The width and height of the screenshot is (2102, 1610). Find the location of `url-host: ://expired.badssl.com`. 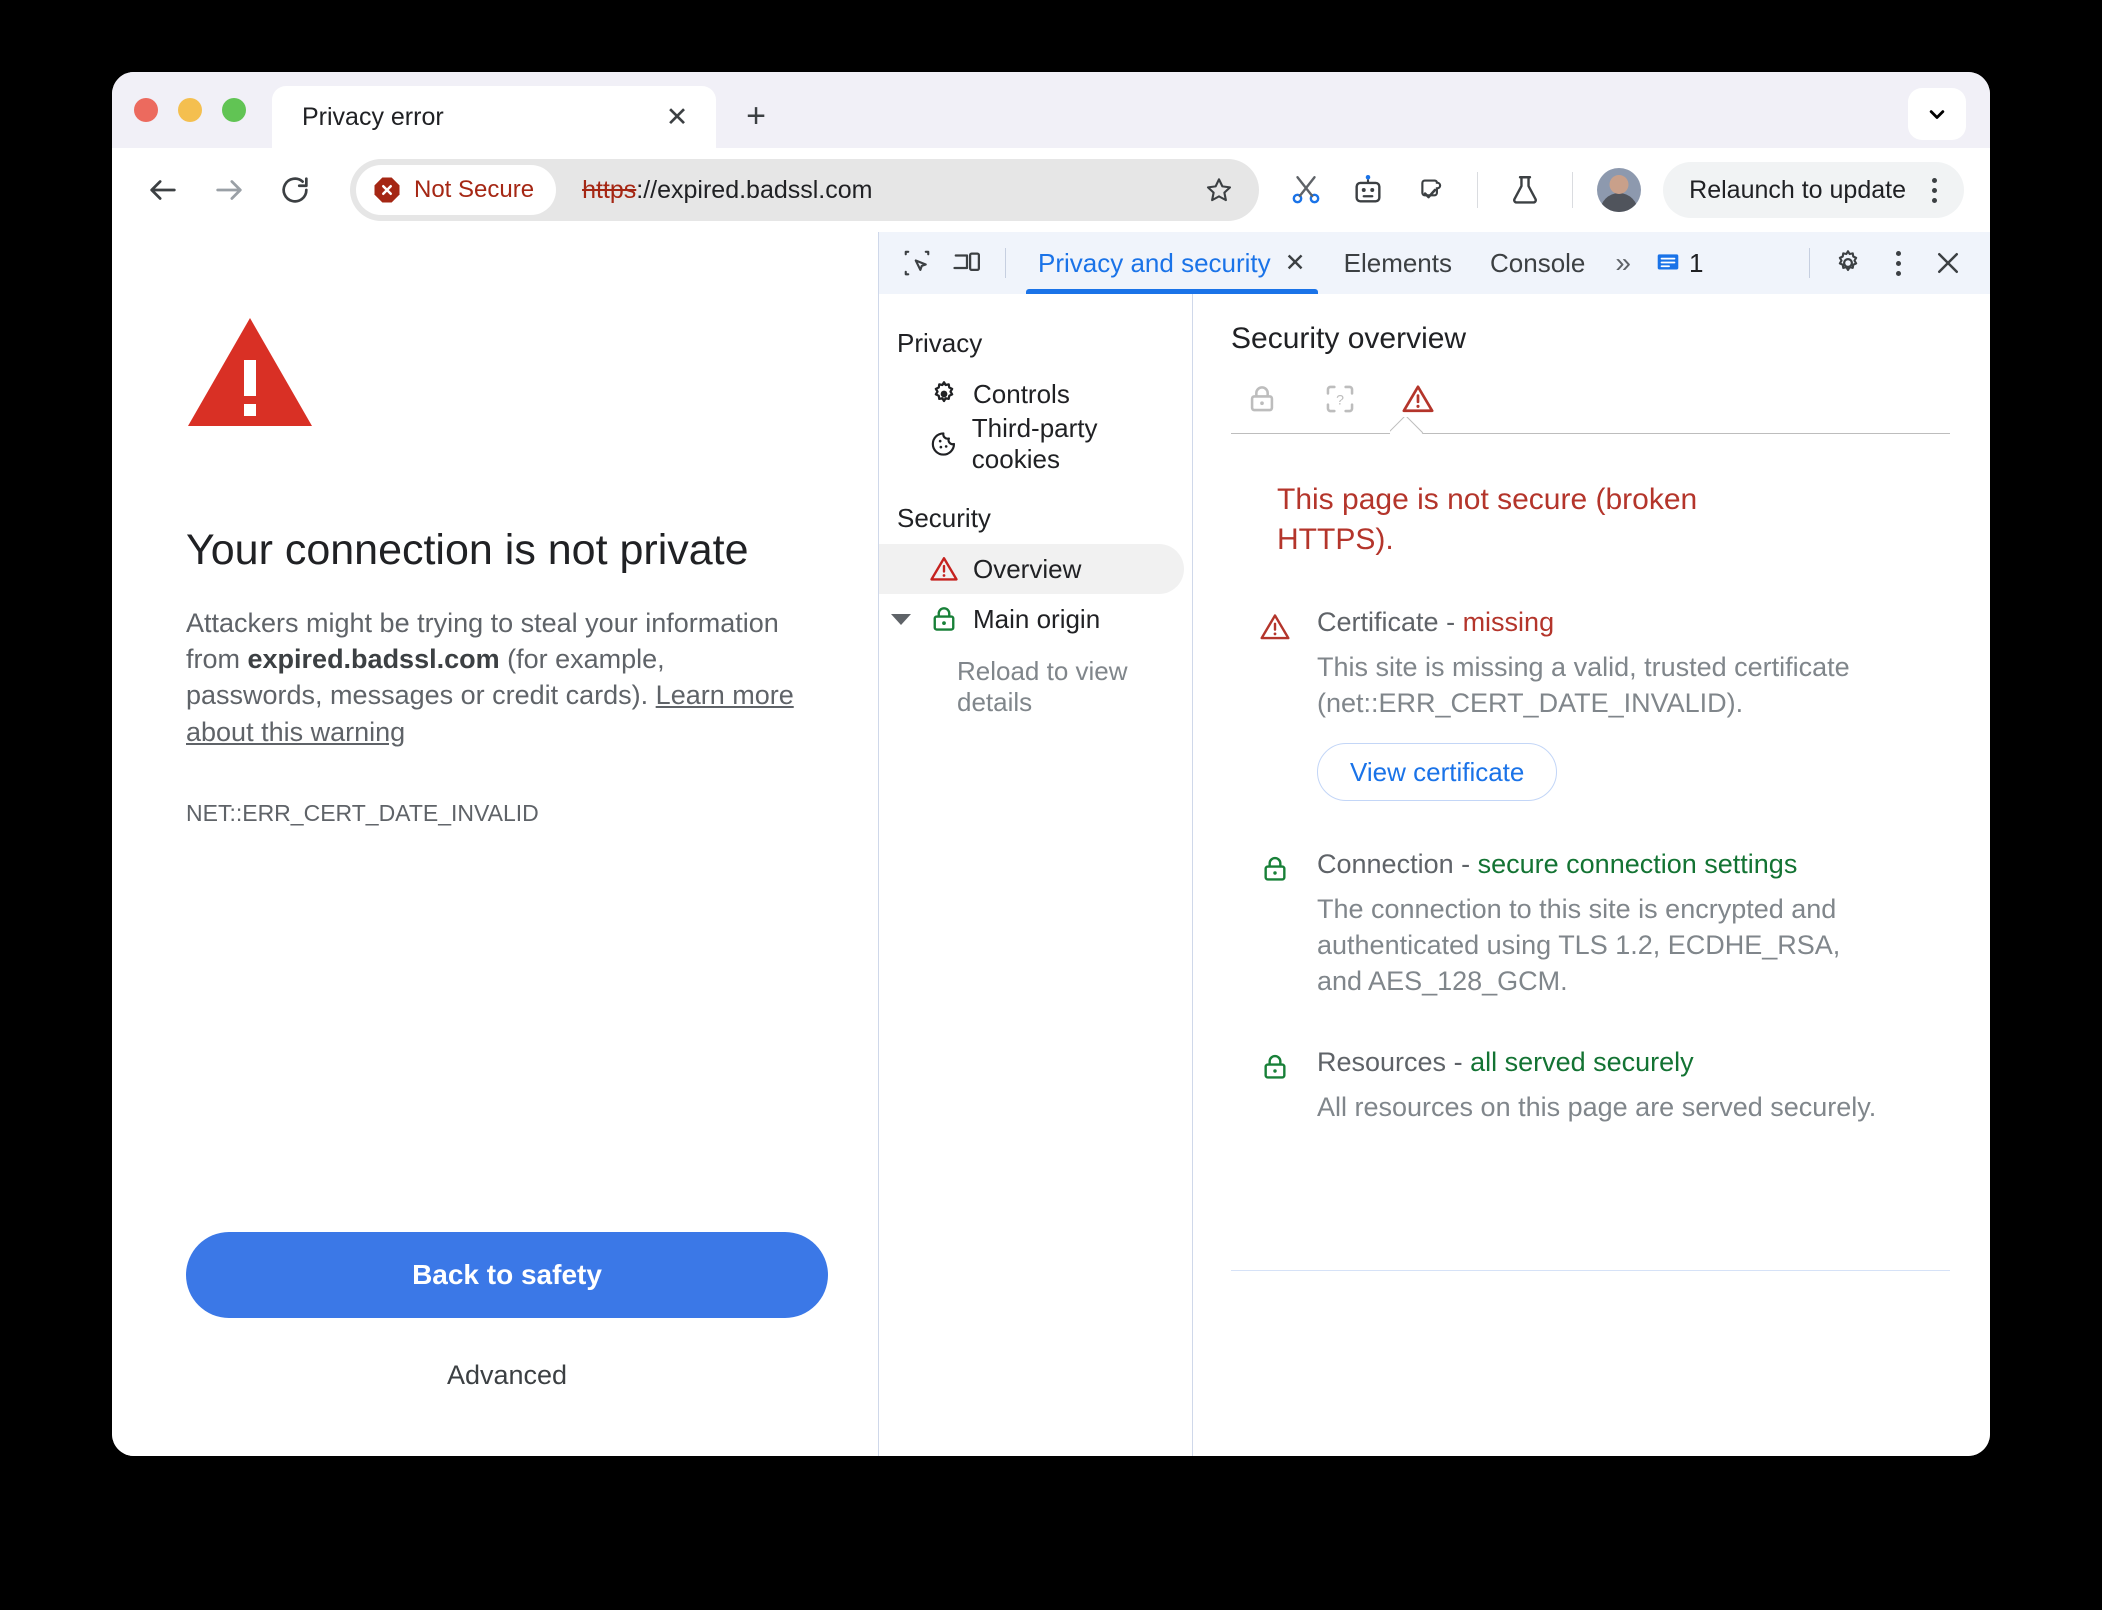

url-host: ://expired.badssl.com is located at coordinates (754, 189).